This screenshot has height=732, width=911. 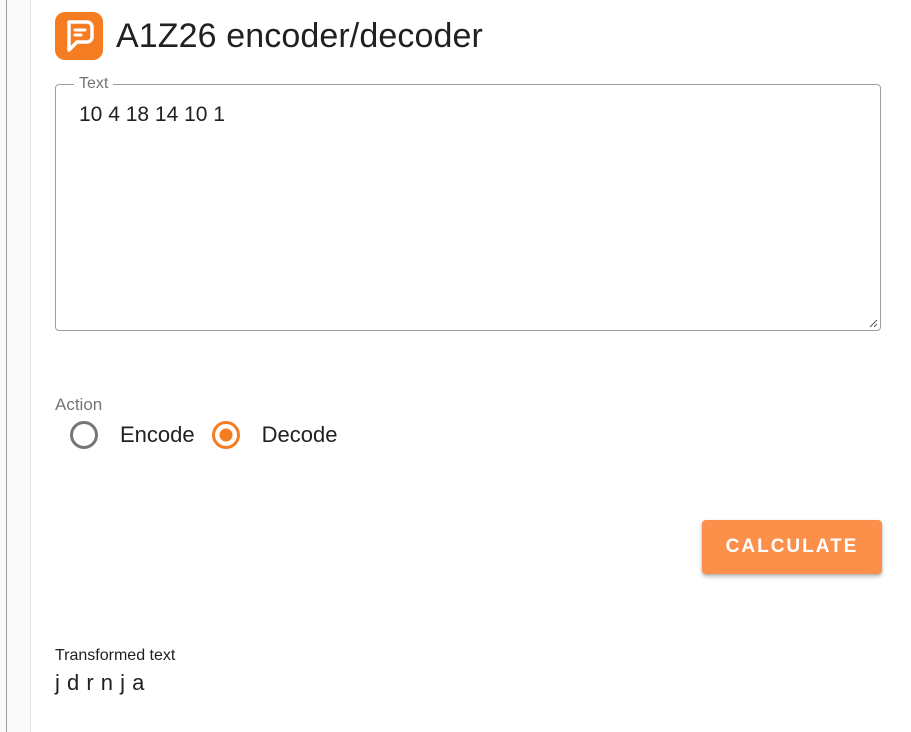 What do you see at coordinates (100, 682) in the screenshot?
I see `result-value: j d r n j a` at bounding box center [100, 682].